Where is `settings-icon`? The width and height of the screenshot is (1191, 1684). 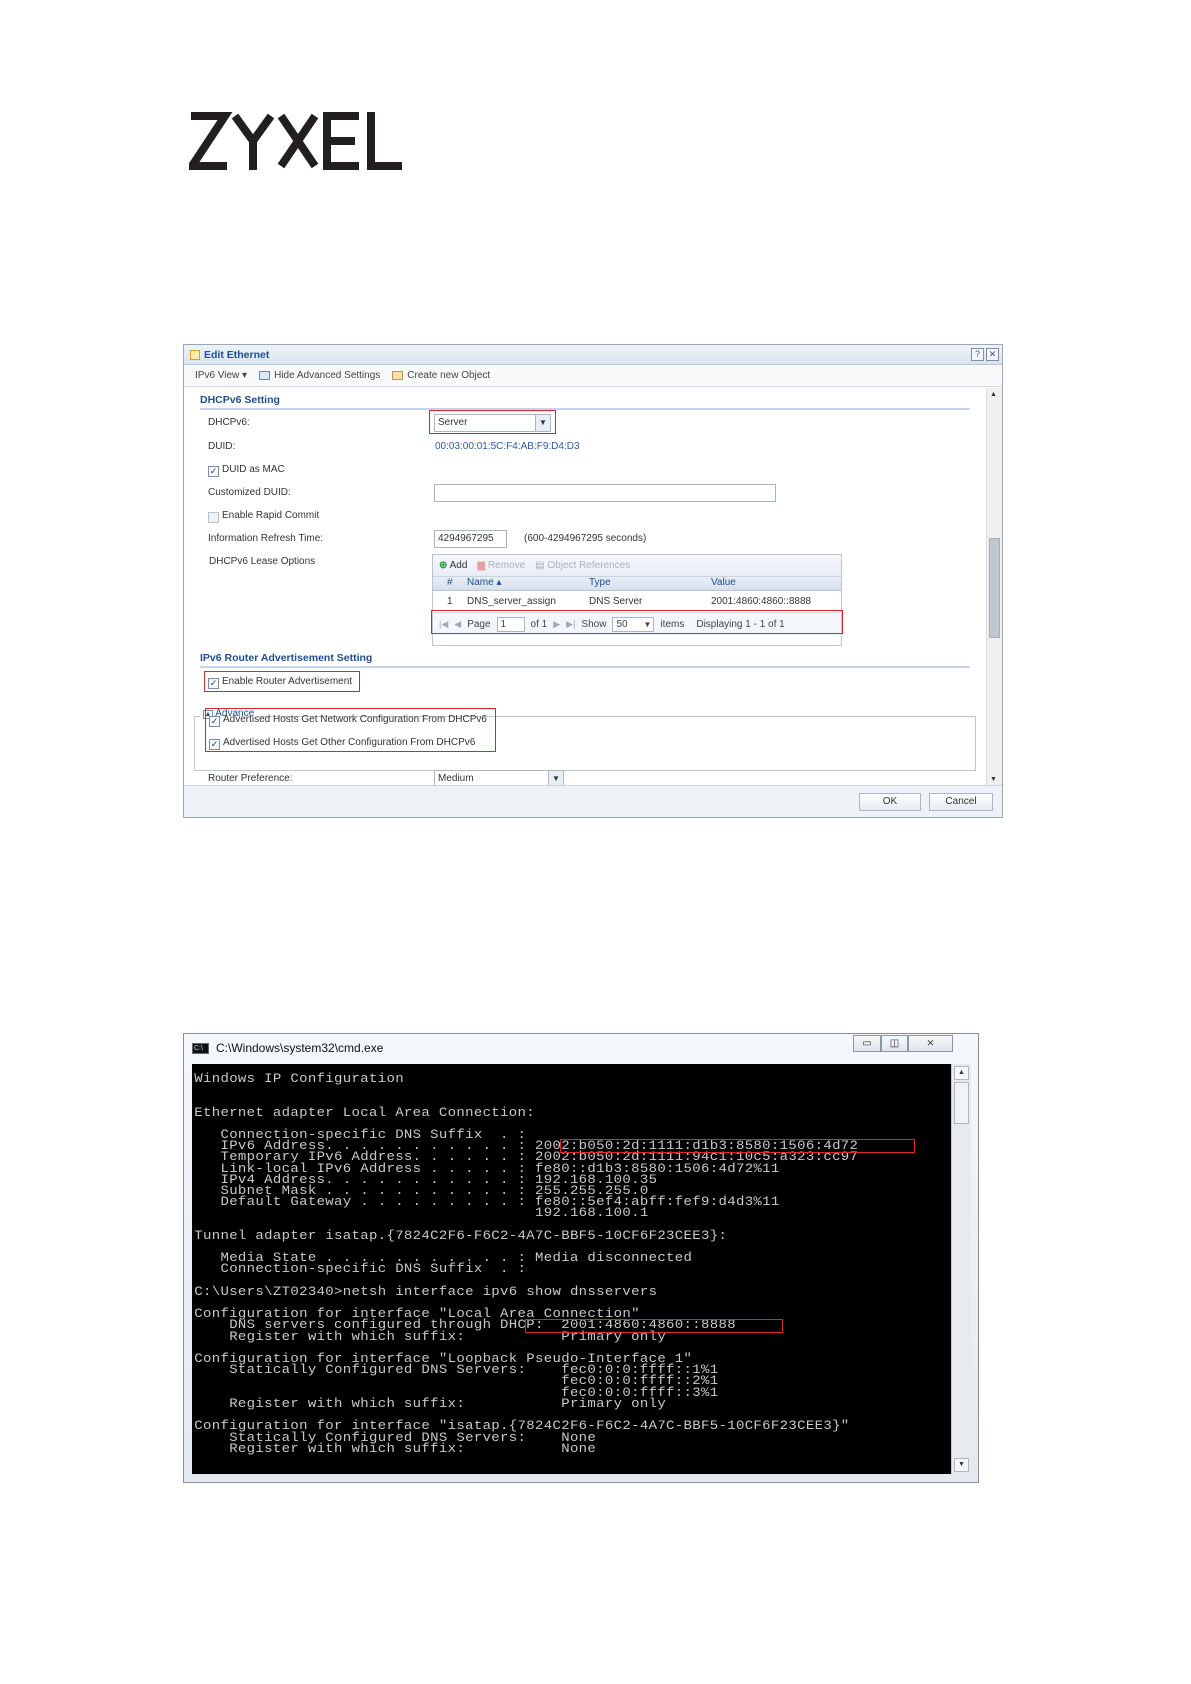 settings-icon is located at coordinates (265, 375).